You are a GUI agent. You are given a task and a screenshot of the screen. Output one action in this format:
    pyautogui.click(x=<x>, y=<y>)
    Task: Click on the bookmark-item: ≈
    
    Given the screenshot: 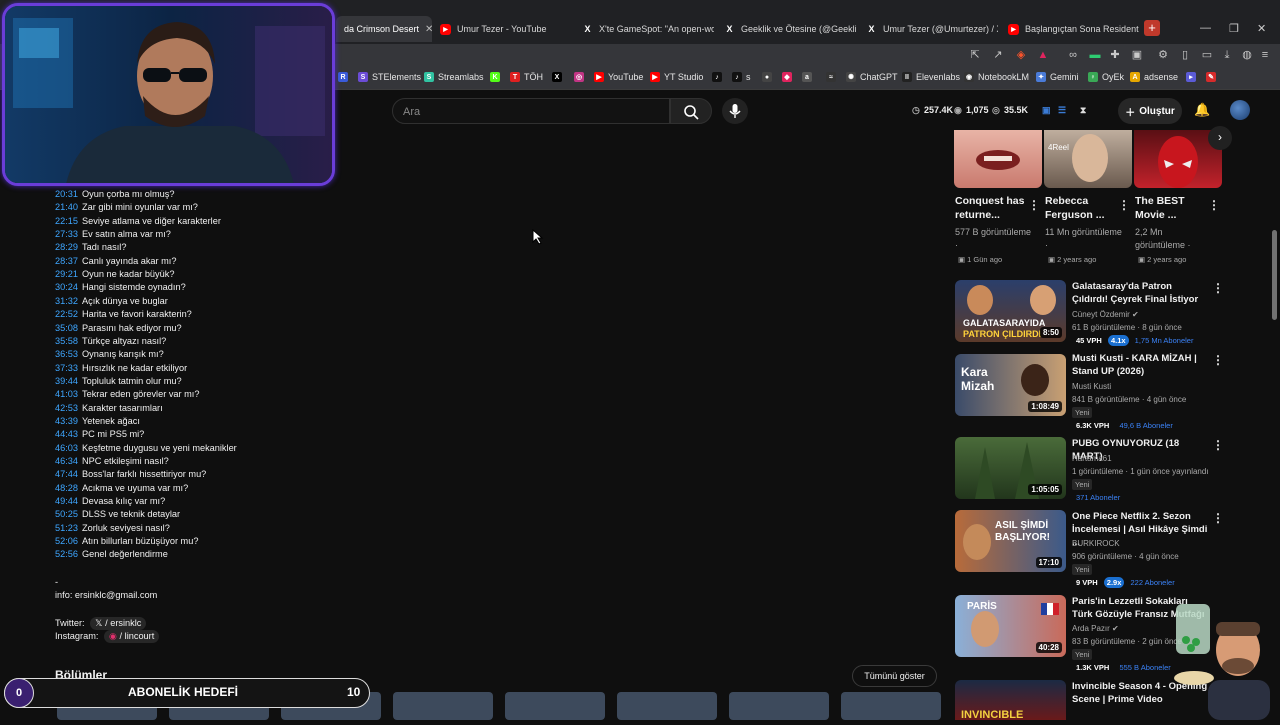 What is the action you would take?
    pyautogui.click(x=833, y=77)
    